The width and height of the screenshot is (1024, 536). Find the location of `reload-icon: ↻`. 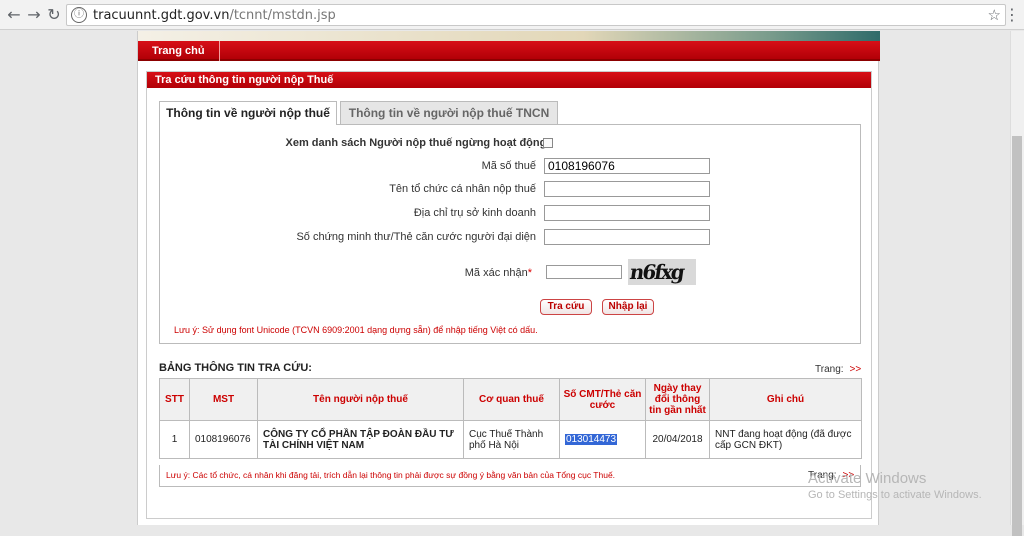

reload-icon: ↻ is located at coordinates (54, 15).